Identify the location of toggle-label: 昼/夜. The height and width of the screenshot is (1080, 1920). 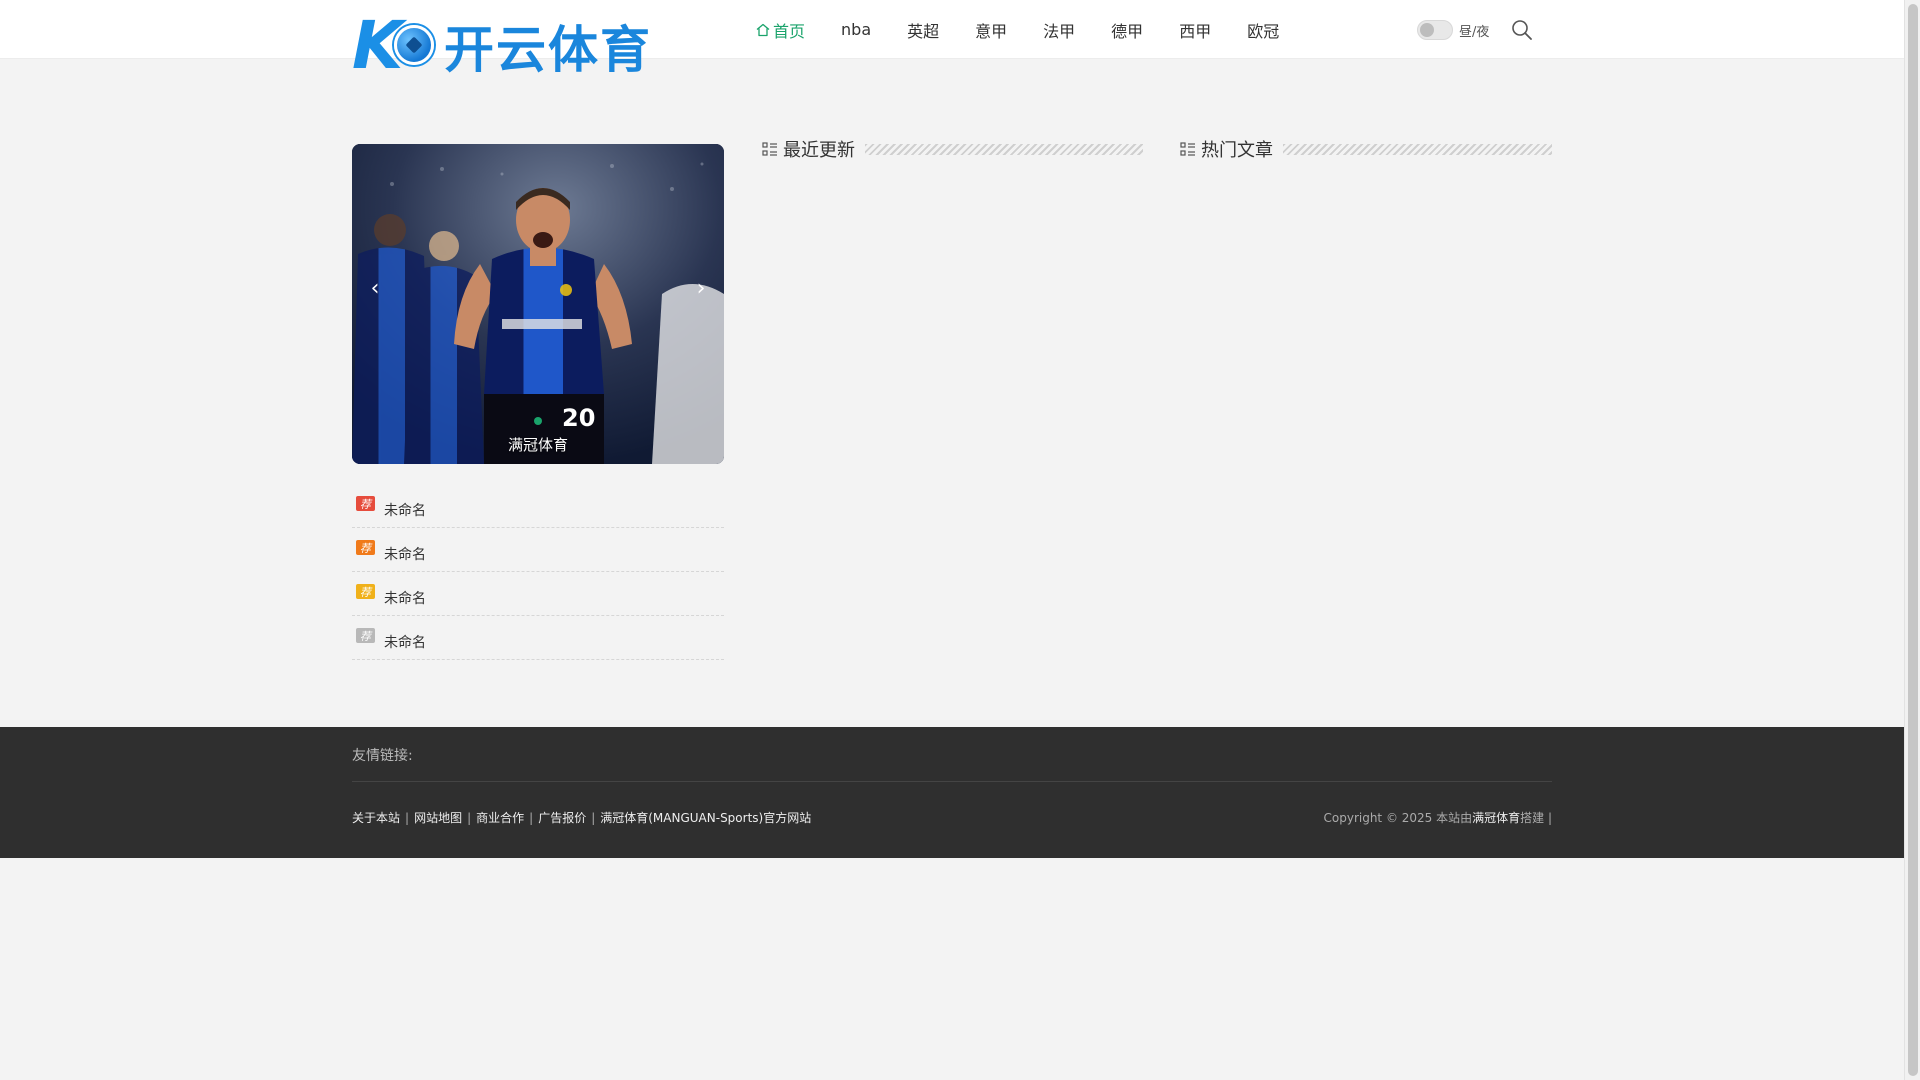
(1474, 32).